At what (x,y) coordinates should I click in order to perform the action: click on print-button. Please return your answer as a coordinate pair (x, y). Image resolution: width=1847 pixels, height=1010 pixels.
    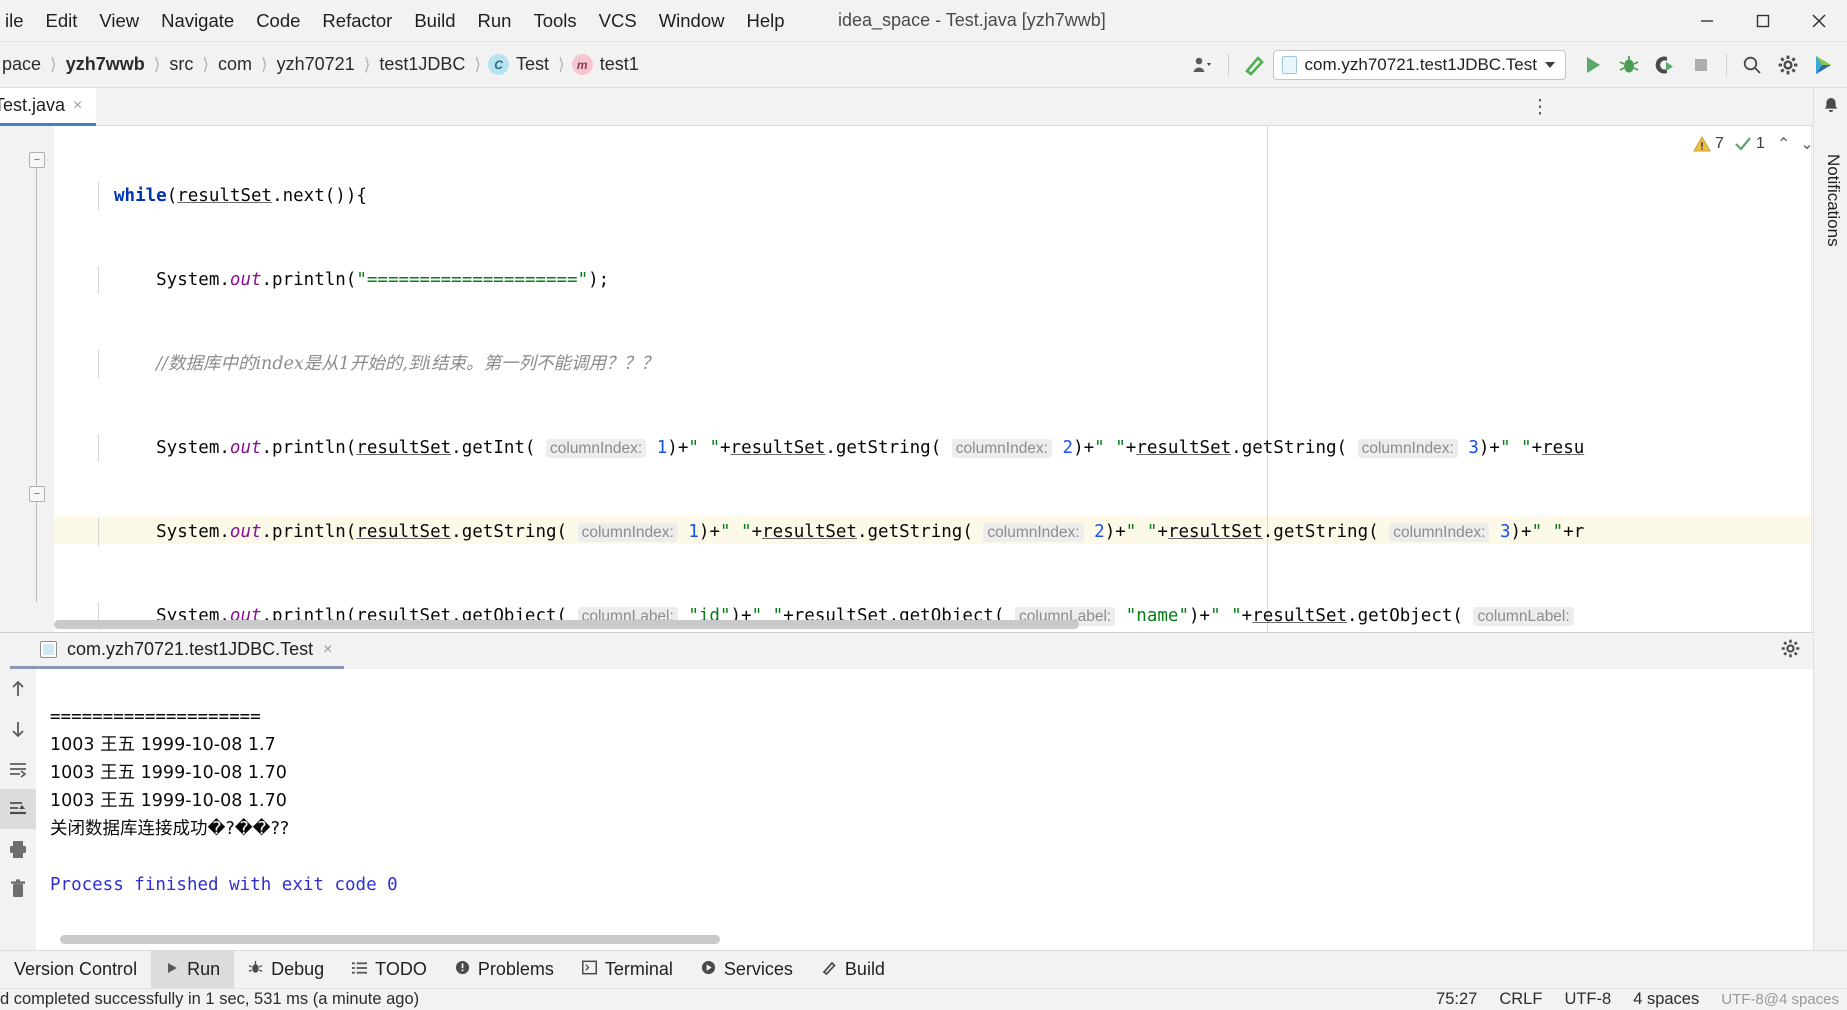
    Looking at the image, I should click on (18, 849).